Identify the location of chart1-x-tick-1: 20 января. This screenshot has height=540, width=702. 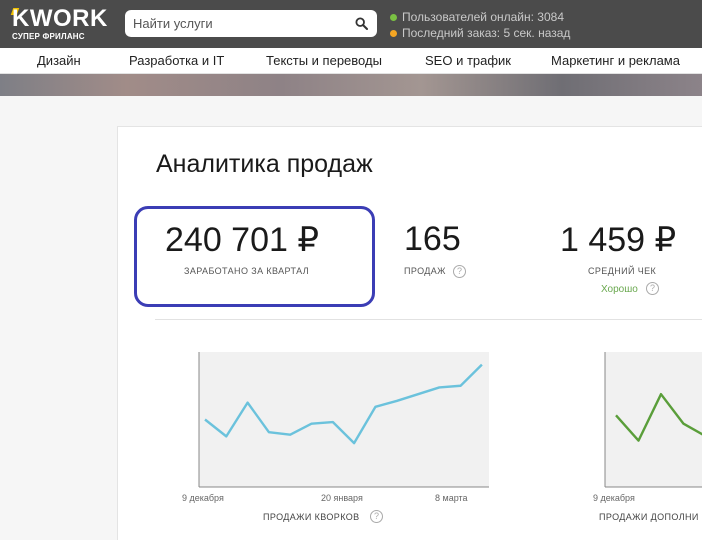
(342, 498).